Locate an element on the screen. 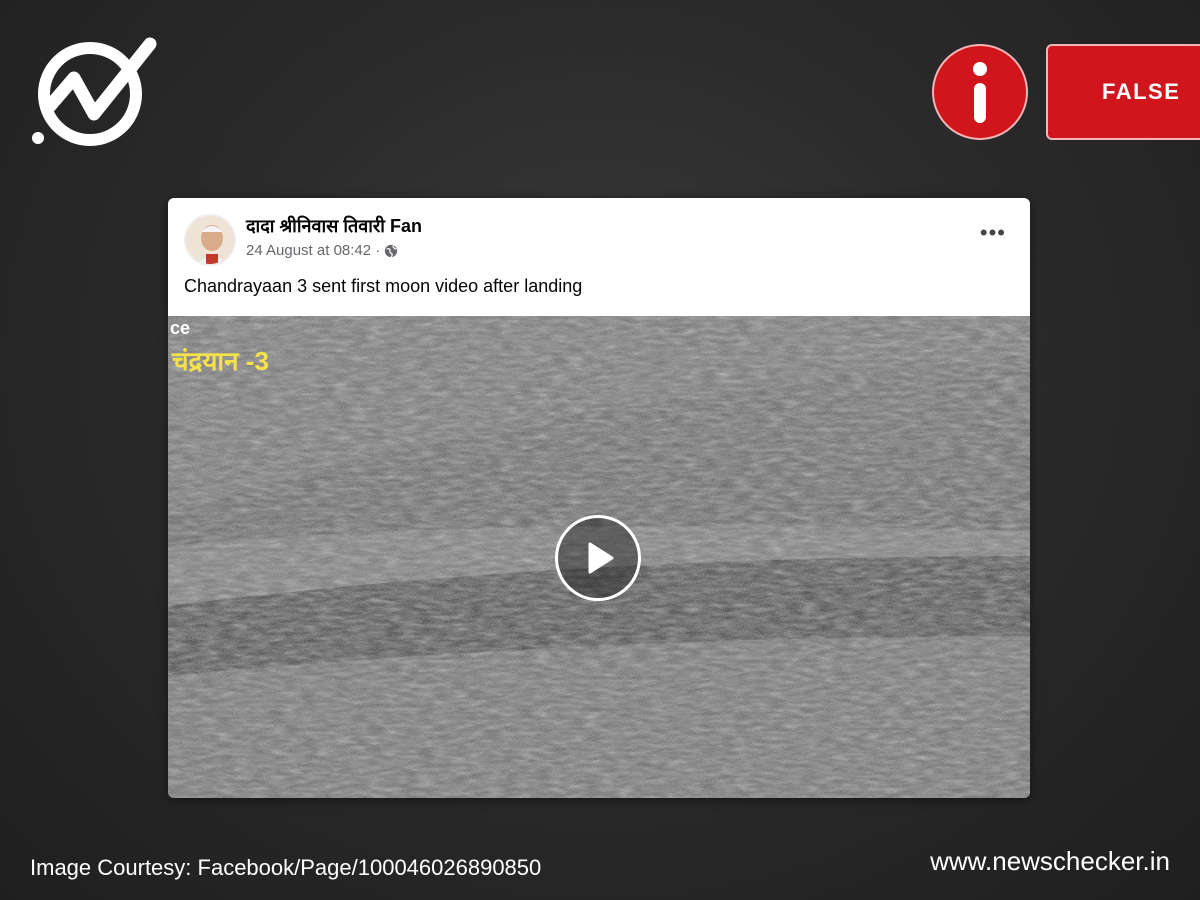 The width and height of the screenshot is (1200, 900). avatar is located at coordinates (210, 240).